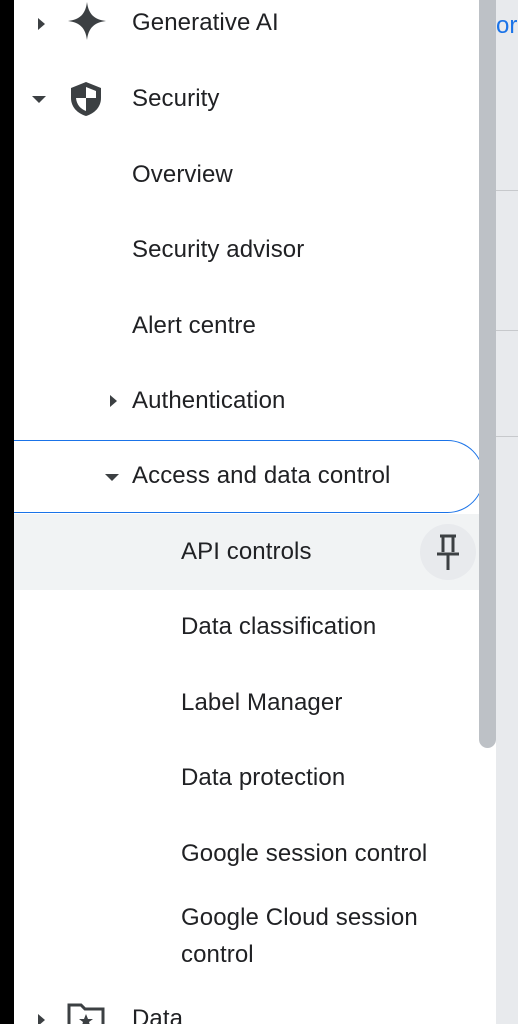 The width and height of the screenshot is (518, 1024). I want to click on scrollbar-thumb, so click(487, 374).